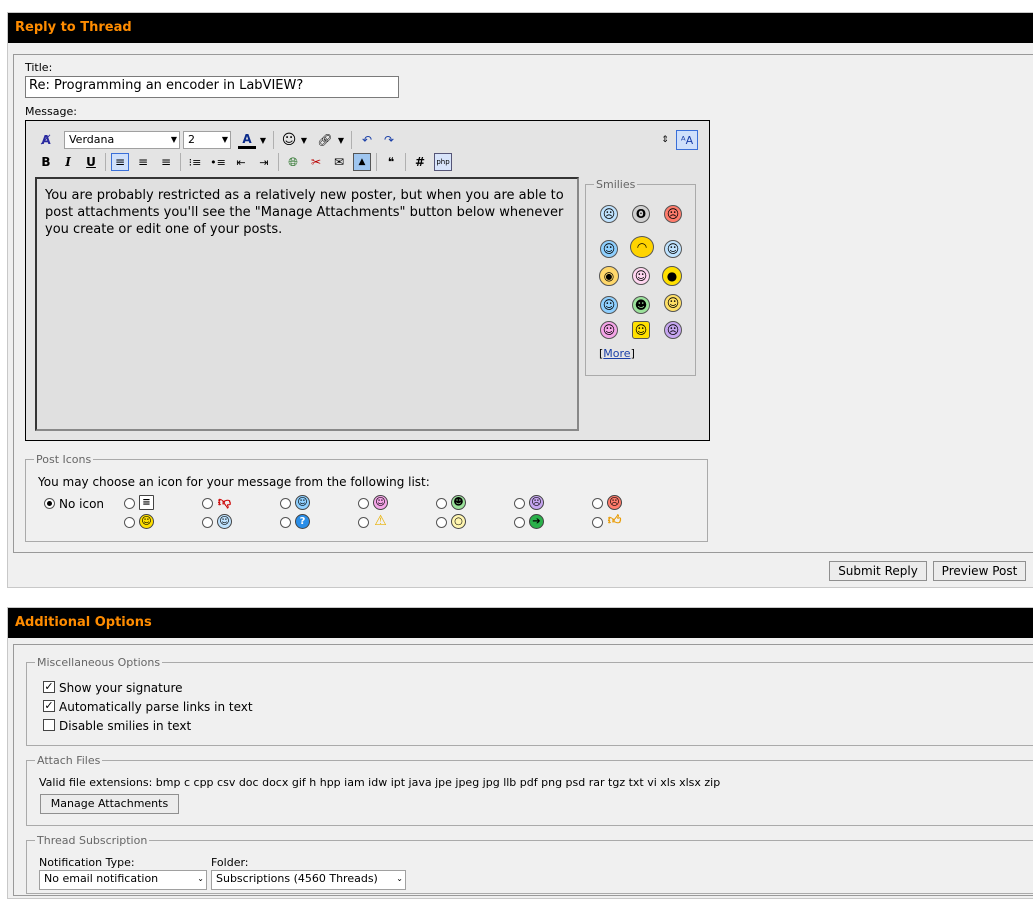 This screenshot has height=899, width=1033. Describe the element at coordinates (87, 862) in the screenshot. I see `notification-type-label: Notification Type:` at that location.